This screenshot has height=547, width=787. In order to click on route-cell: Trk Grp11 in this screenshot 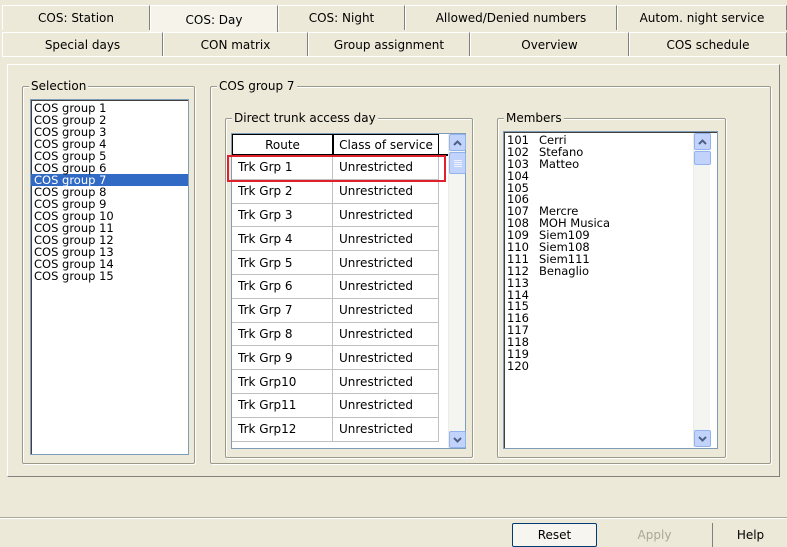, I will do `click(282, 405)`.